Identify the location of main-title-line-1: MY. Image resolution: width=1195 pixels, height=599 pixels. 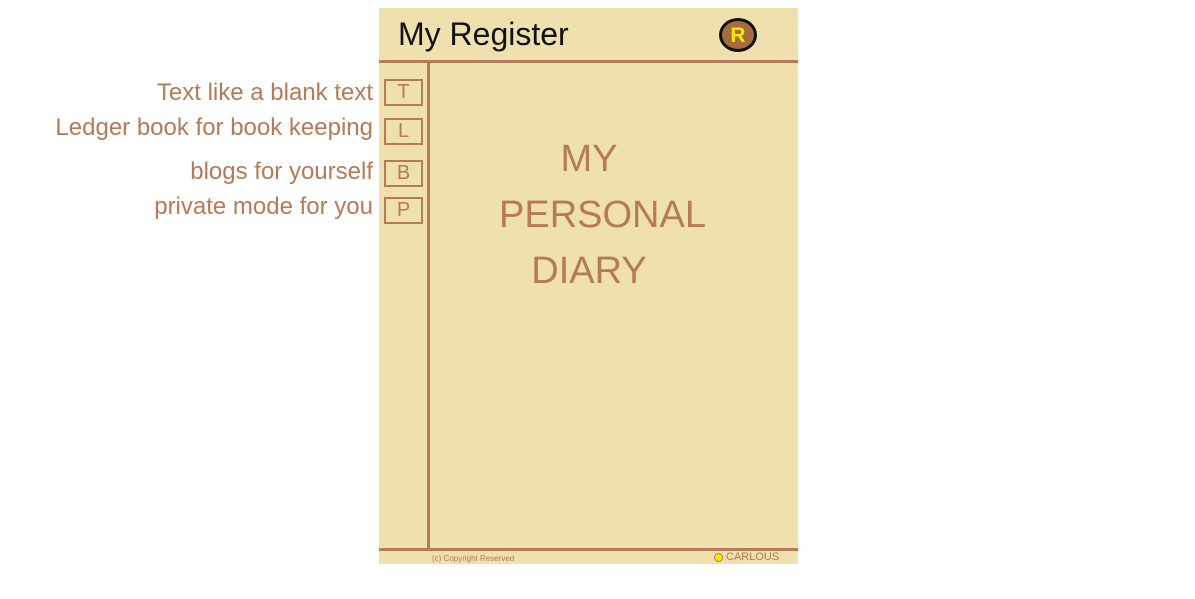
(589, 159).